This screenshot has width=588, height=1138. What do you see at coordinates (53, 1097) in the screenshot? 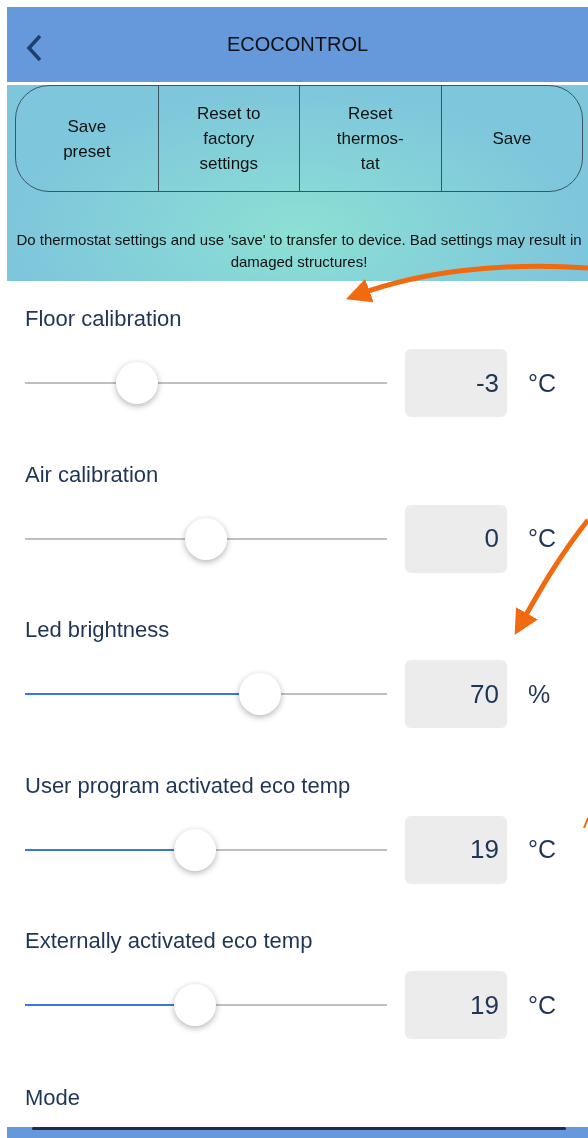
I see `mode-label: Mode` at bounding box center [53, 1097].